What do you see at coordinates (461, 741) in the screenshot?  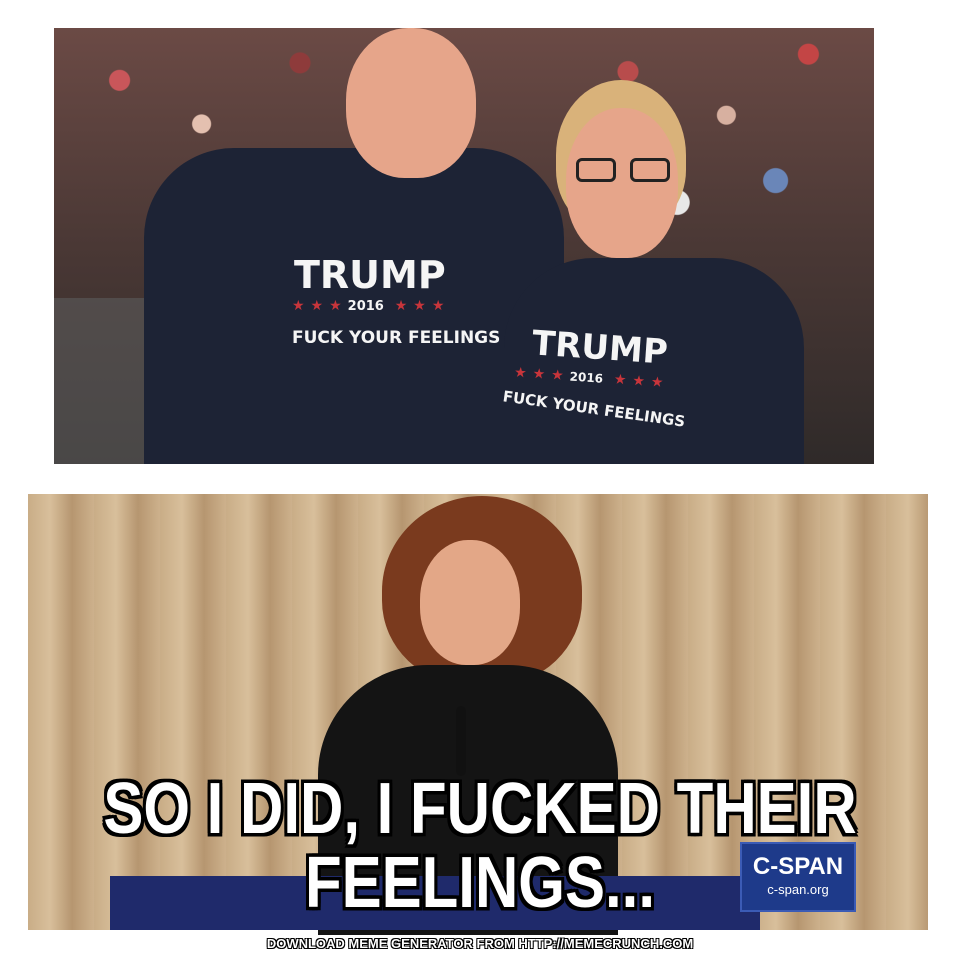 I see `microphone` at bounding box center [461, 741].